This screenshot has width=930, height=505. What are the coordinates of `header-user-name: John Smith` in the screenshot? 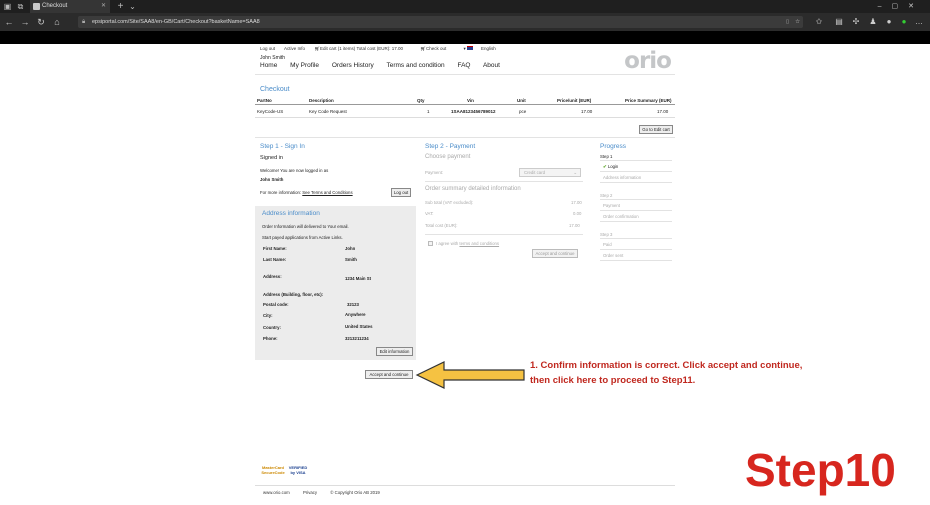 It's located at (273, 58).